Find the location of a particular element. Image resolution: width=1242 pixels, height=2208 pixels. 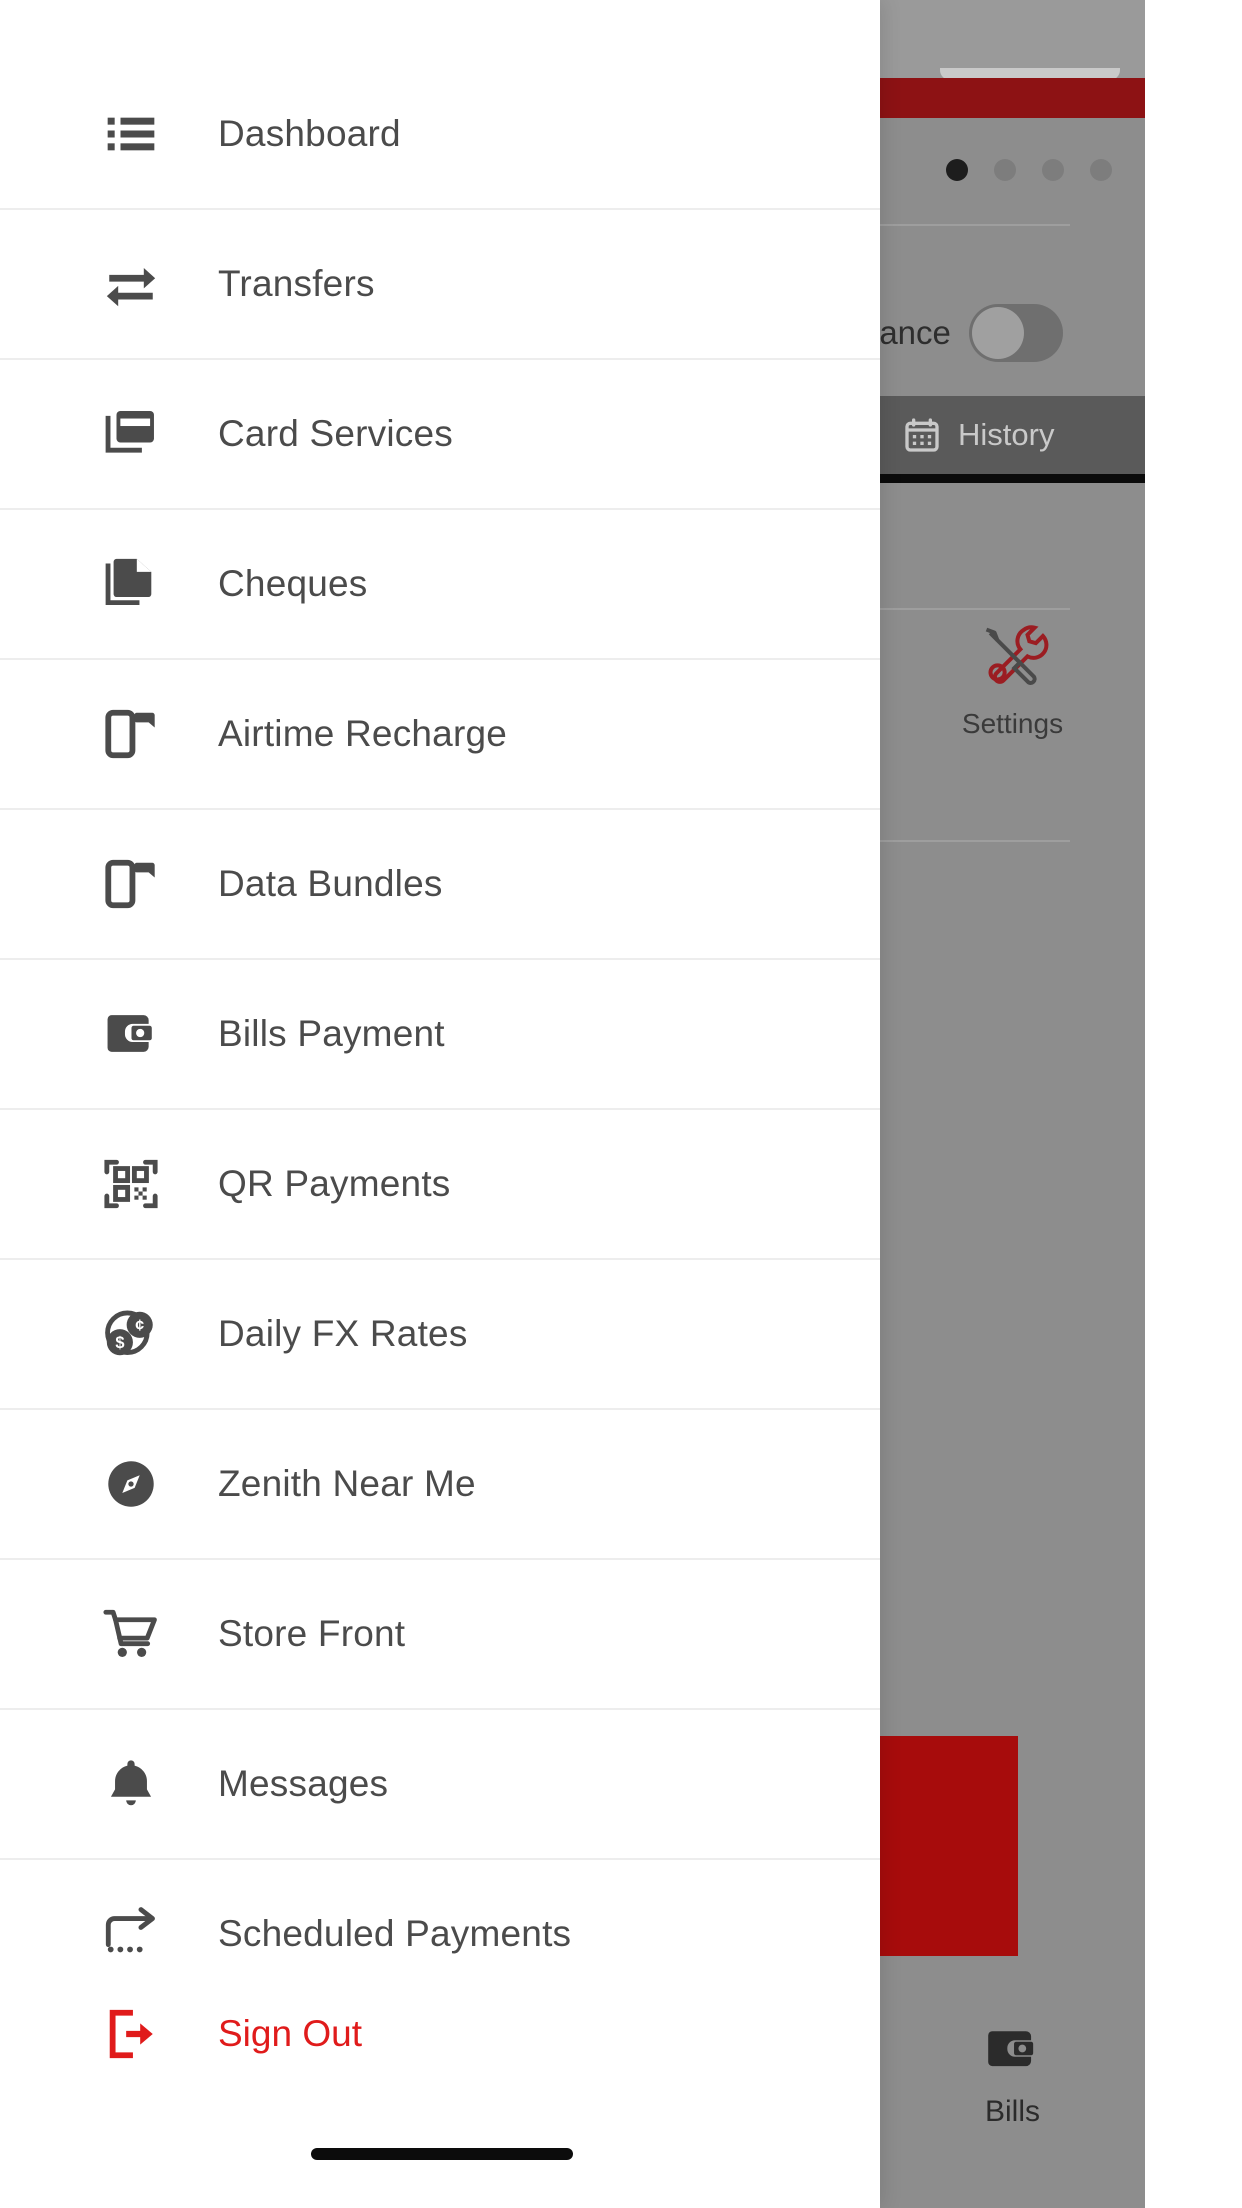

menu-item-label: Card Services is located at coordinates (335, 433).